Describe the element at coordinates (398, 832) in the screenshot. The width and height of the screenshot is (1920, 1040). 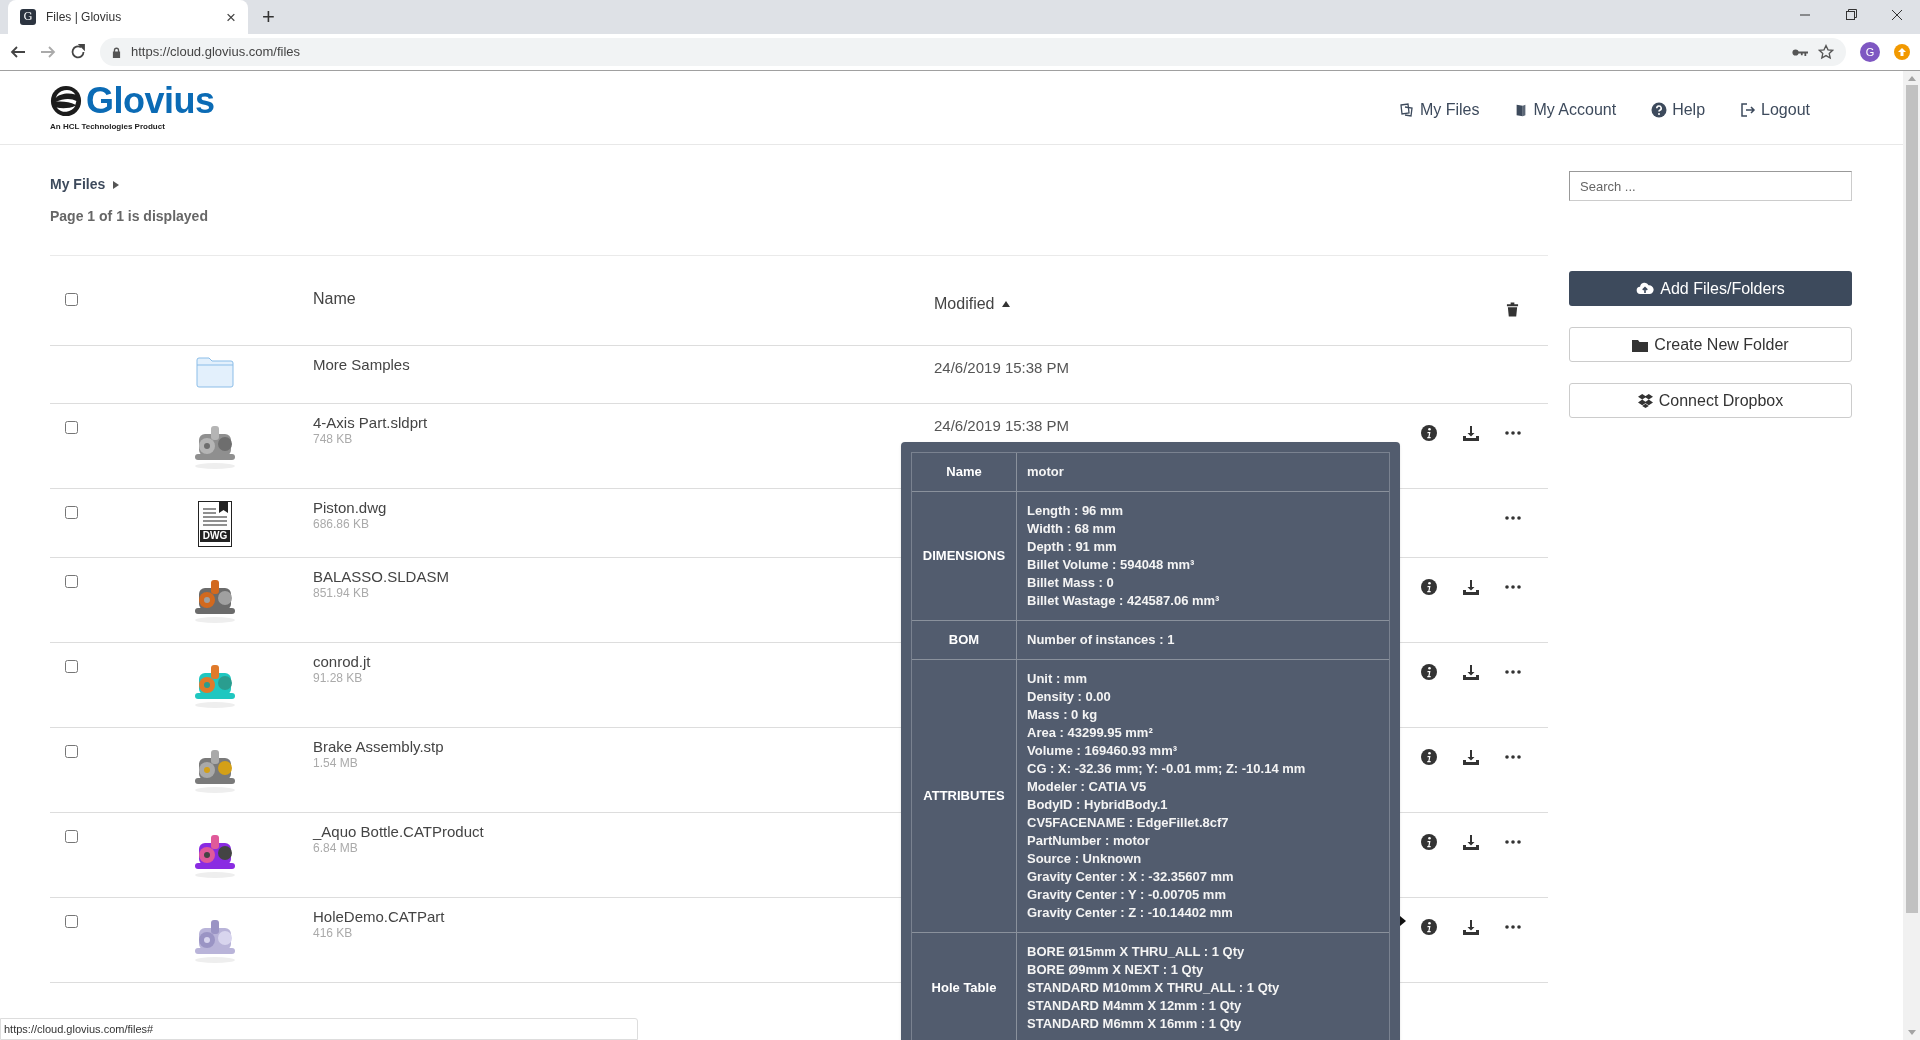
I see `file-name: _Aquo Bottle.CATProduct` at that location.